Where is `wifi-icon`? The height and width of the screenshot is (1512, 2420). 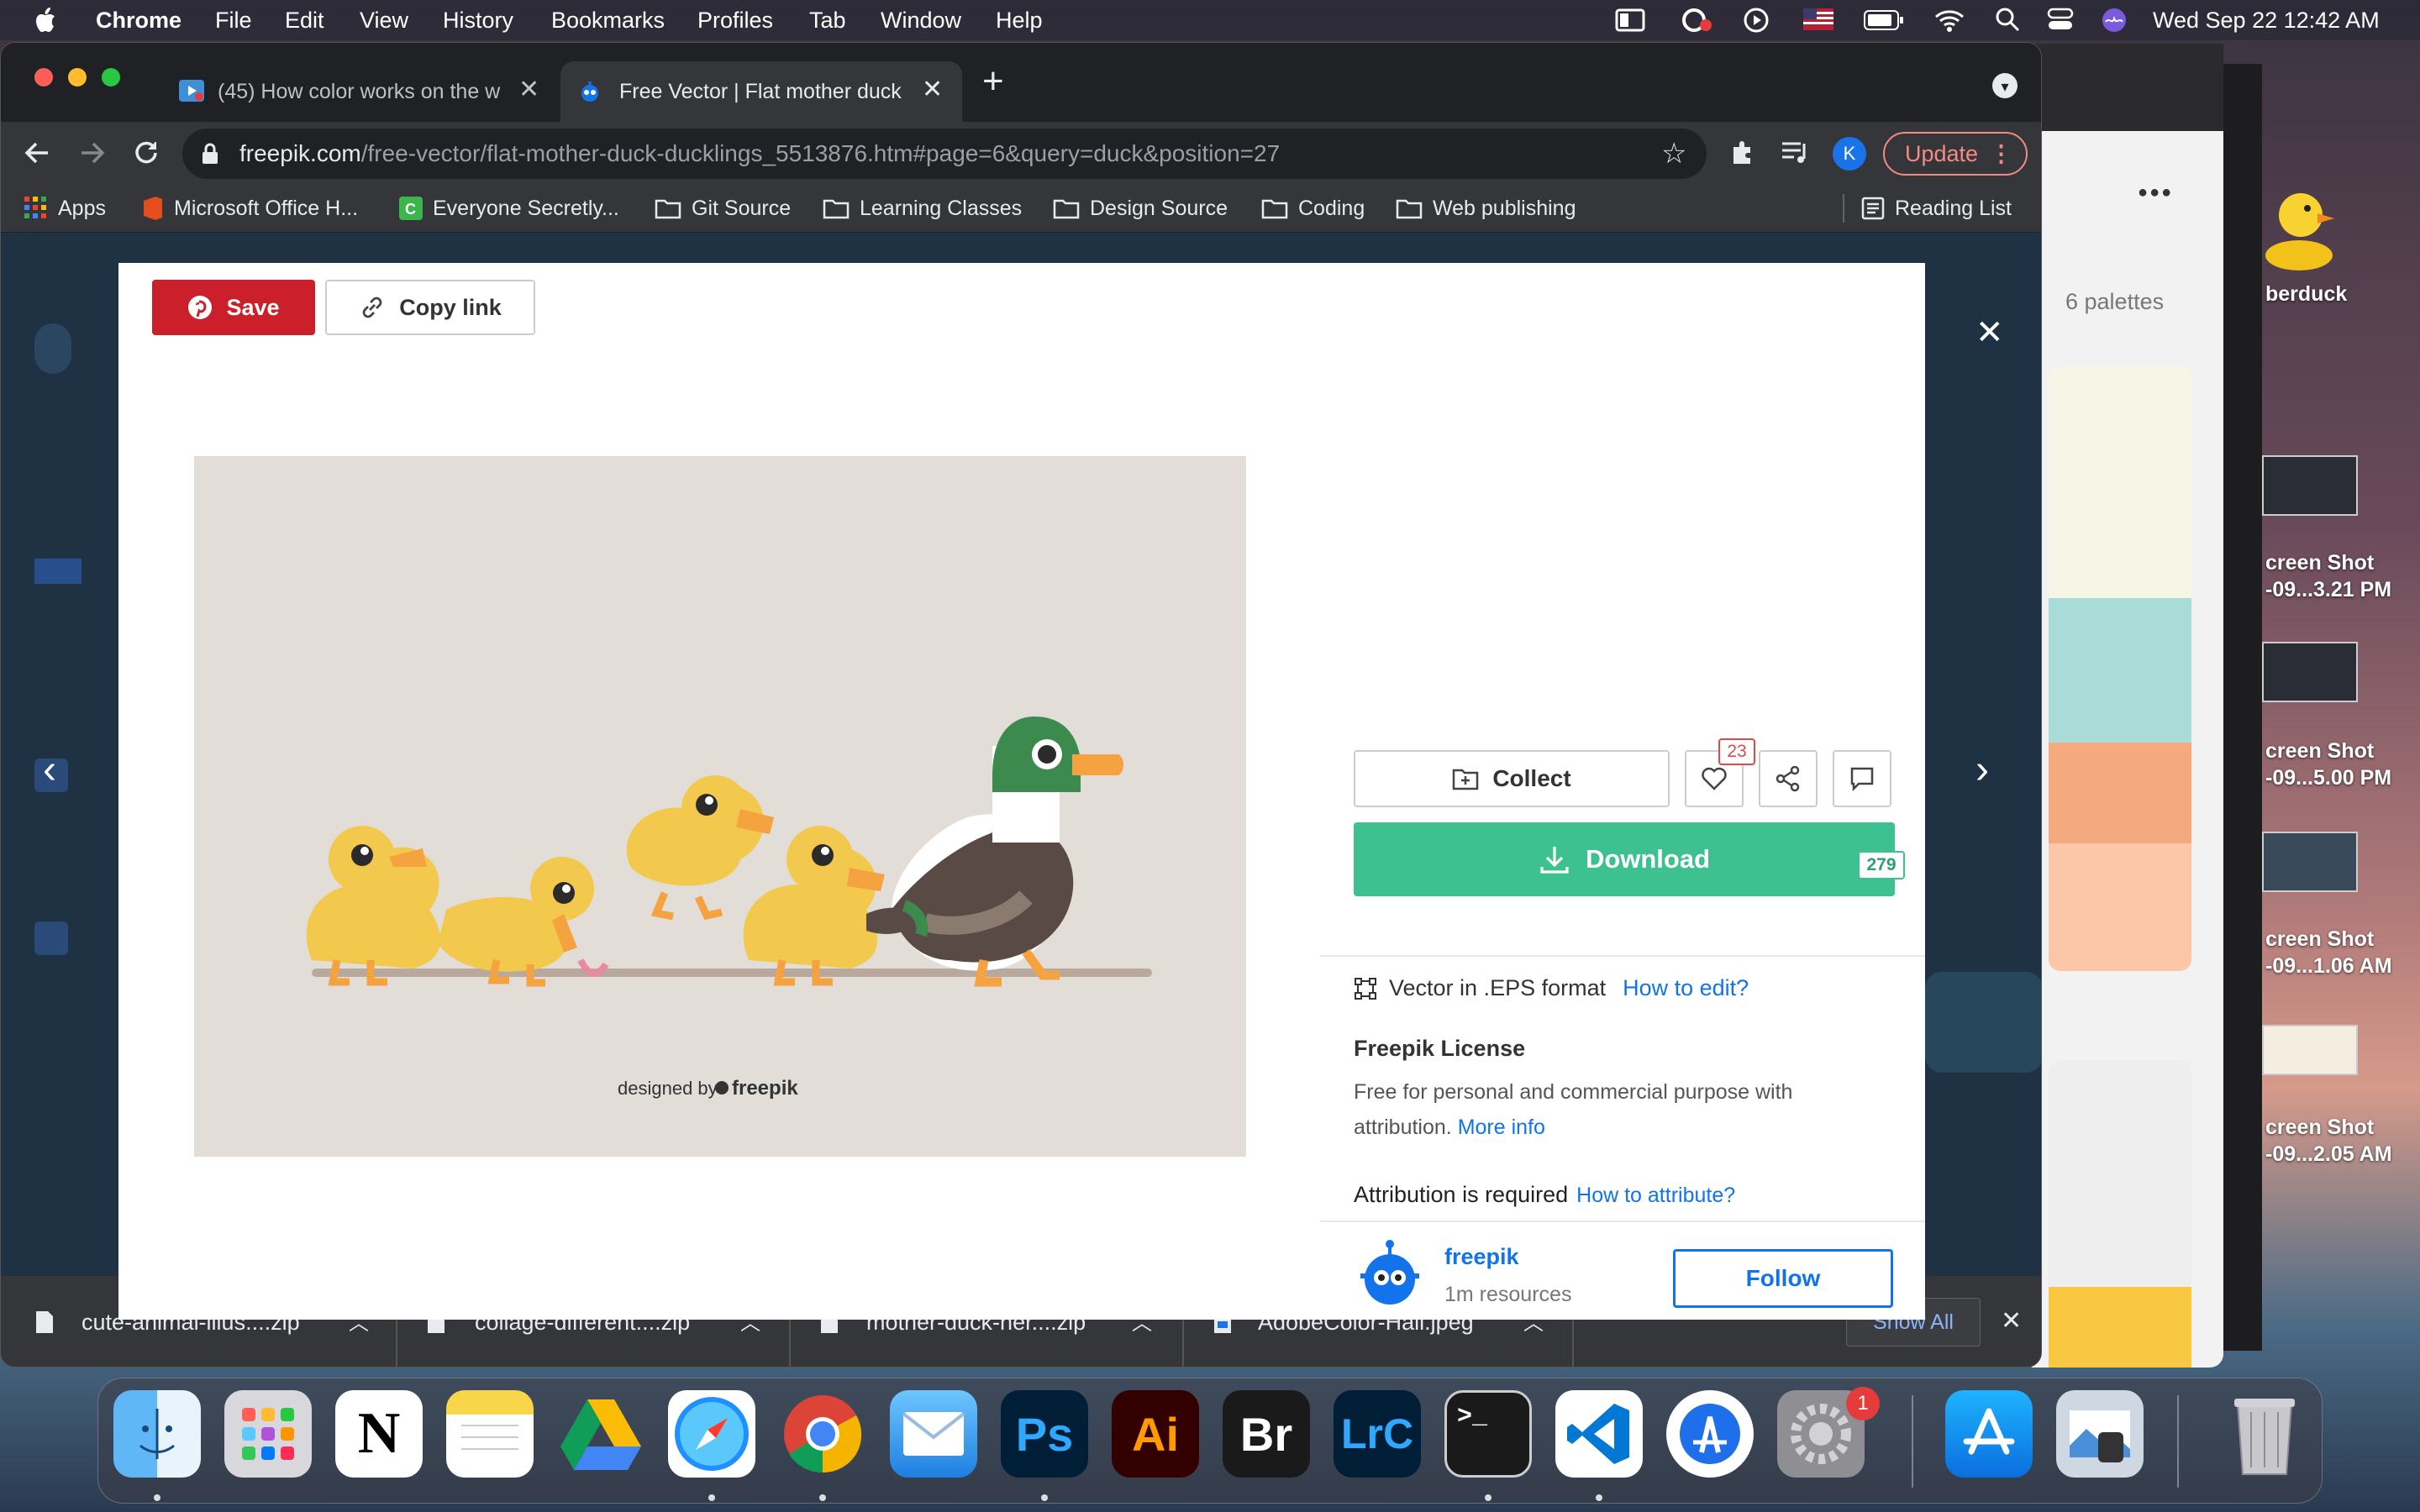
wifi-icon is located at coordinates (1949, 20).